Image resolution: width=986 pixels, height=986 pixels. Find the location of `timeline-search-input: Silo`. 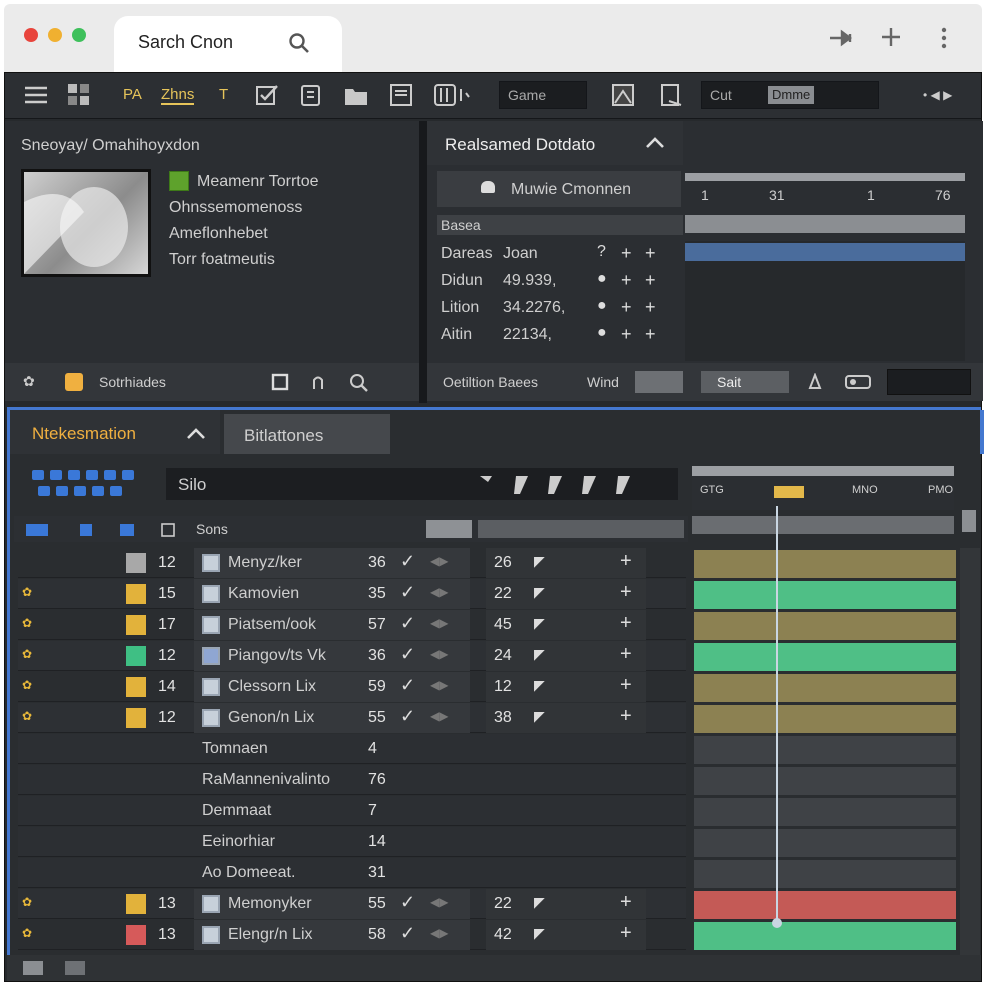

timeline-search-input: Silo is located at coordinates (422, 484).